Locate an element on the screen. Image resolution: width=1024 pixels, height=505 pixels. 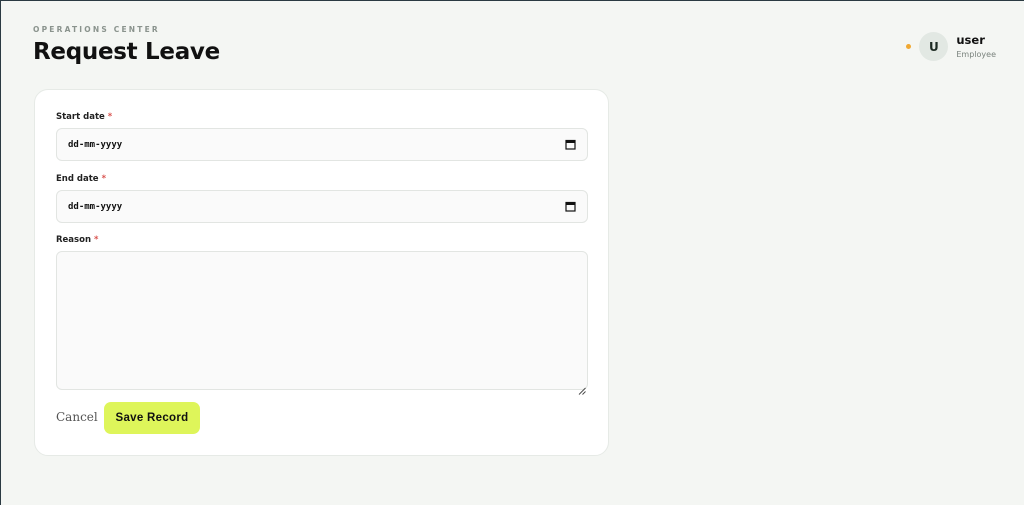
user-name: user is located at coordinates (970, 39).